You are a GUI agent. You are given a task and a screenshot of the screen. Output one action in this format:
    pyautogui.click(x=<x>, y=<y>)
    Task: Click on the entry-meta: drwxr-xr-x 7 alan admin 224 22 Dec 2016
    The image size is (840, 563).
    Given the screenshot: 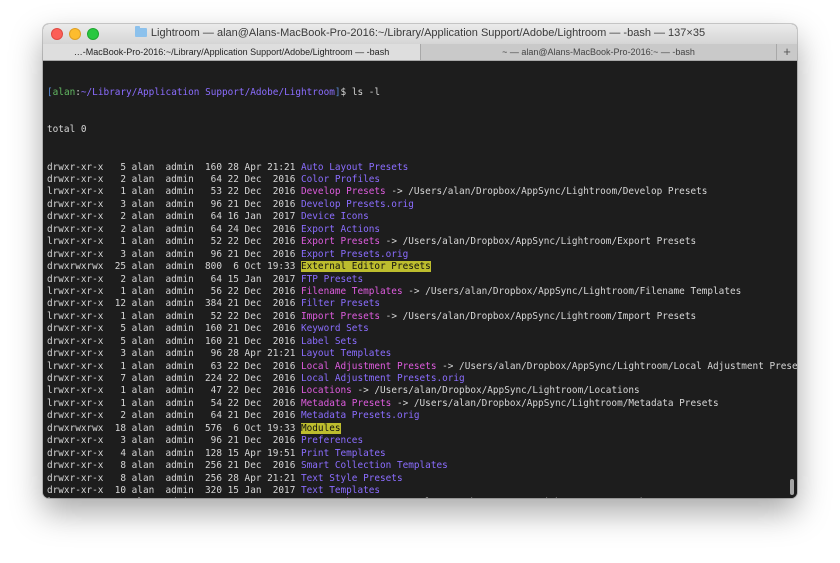 What is the action you would take?
    pyautogui.click(x=174, y=379)
    